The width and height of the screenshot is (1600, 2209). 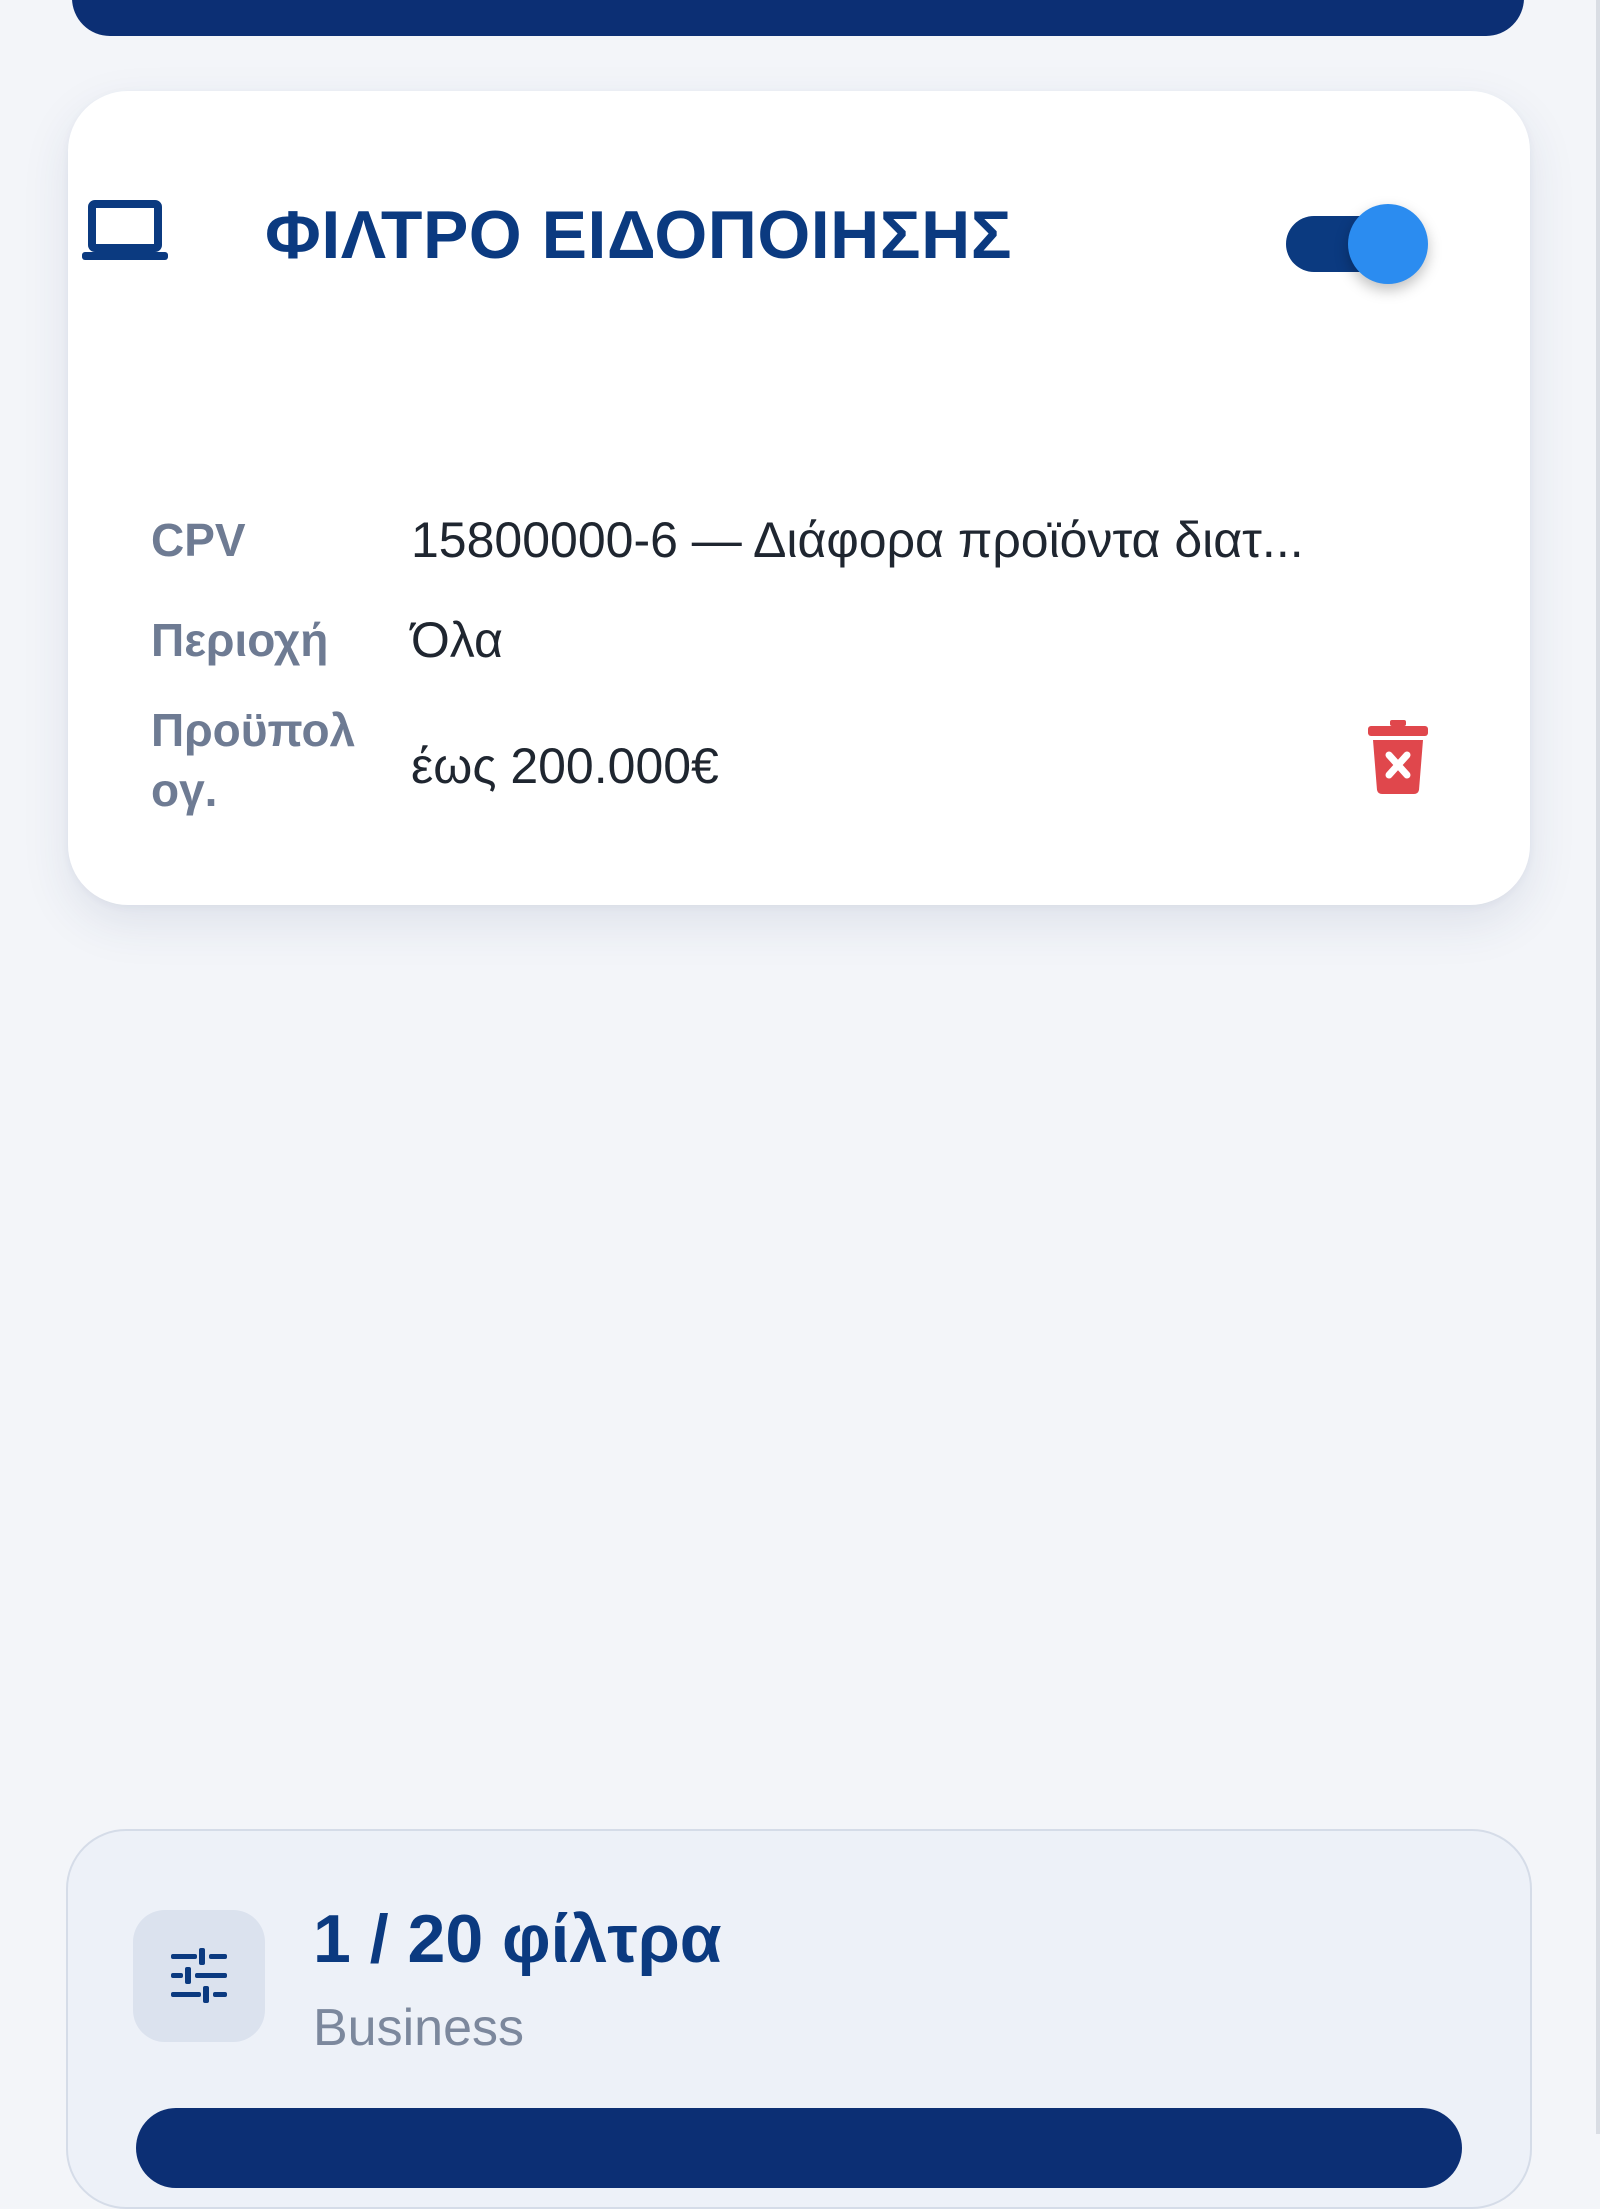 I want to click on toggle-knob, so click(x=1388, y=244).